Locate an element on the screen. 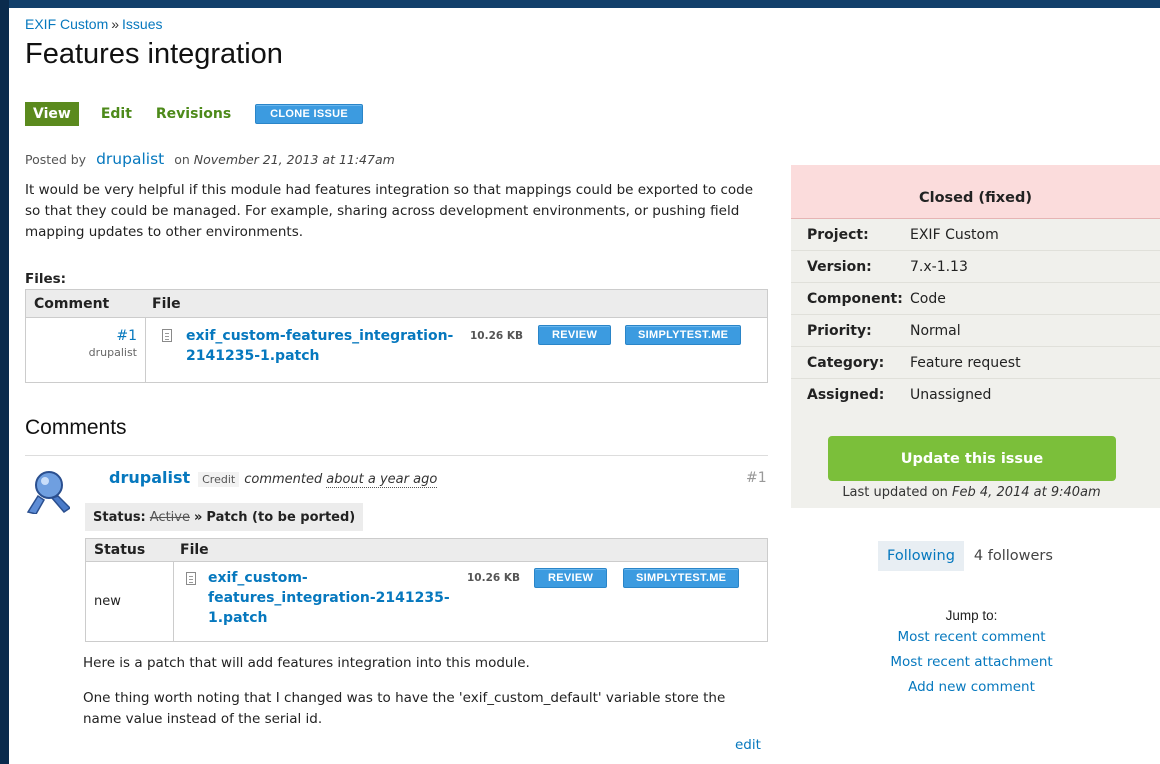 This screenshot has height=764, width=1160. last-updated: Last updated on Feb 4, 2014 at 9:40am is located at coordinates (971, 492).